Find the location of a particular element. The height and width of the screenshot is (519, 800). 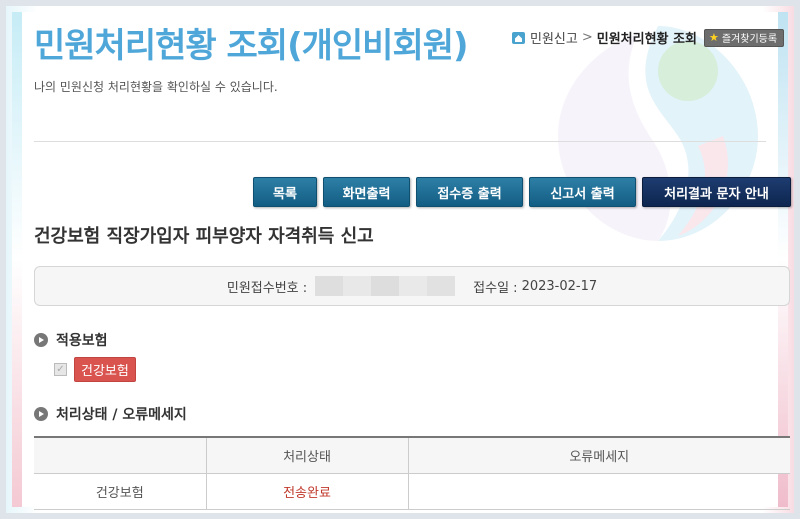

receipt-date-label: 접수일 : is located at coordinates (495, 288).